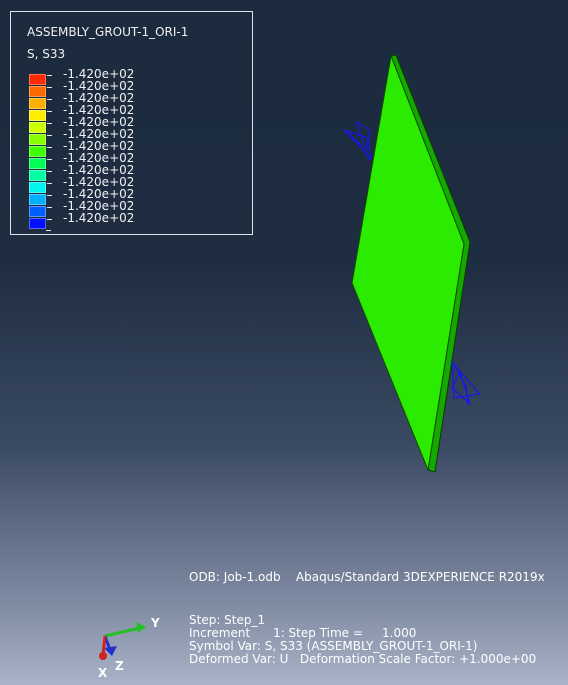 The height and width of the screenshot is (685, 568). I want to click on triad-y-label: Y, so click(155, 623).